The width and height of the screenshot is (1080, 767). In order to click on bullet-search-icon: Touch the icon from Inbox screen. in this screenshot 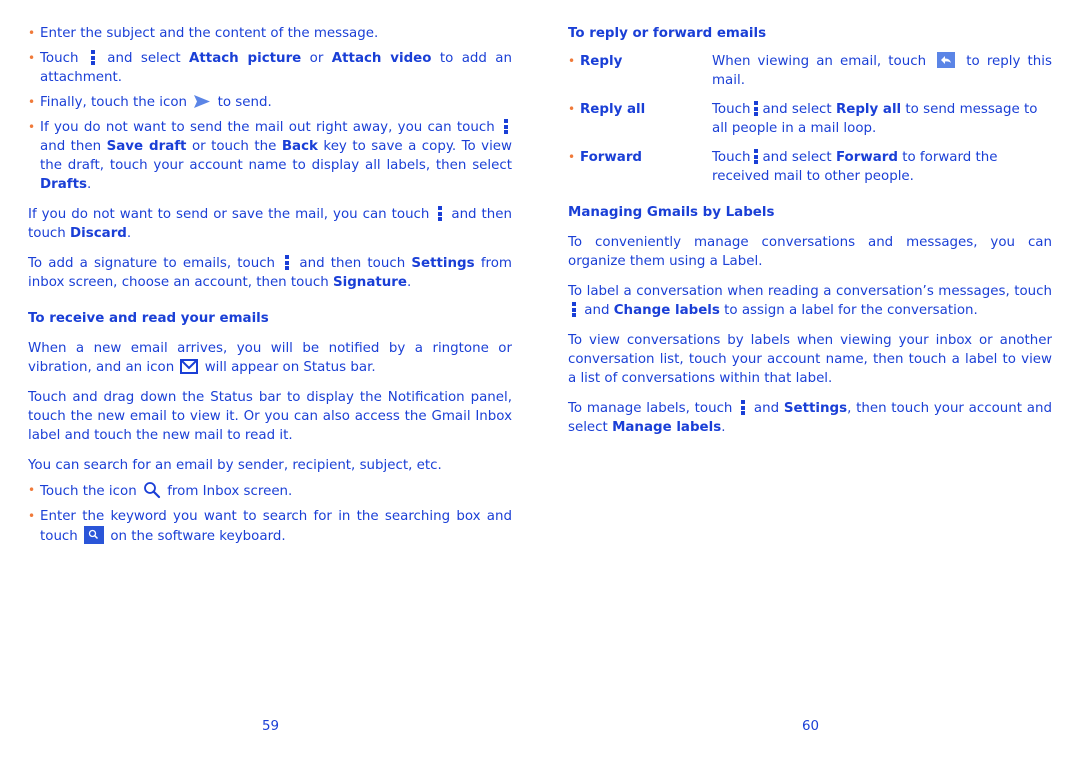, I will do `click(270, 491)`.